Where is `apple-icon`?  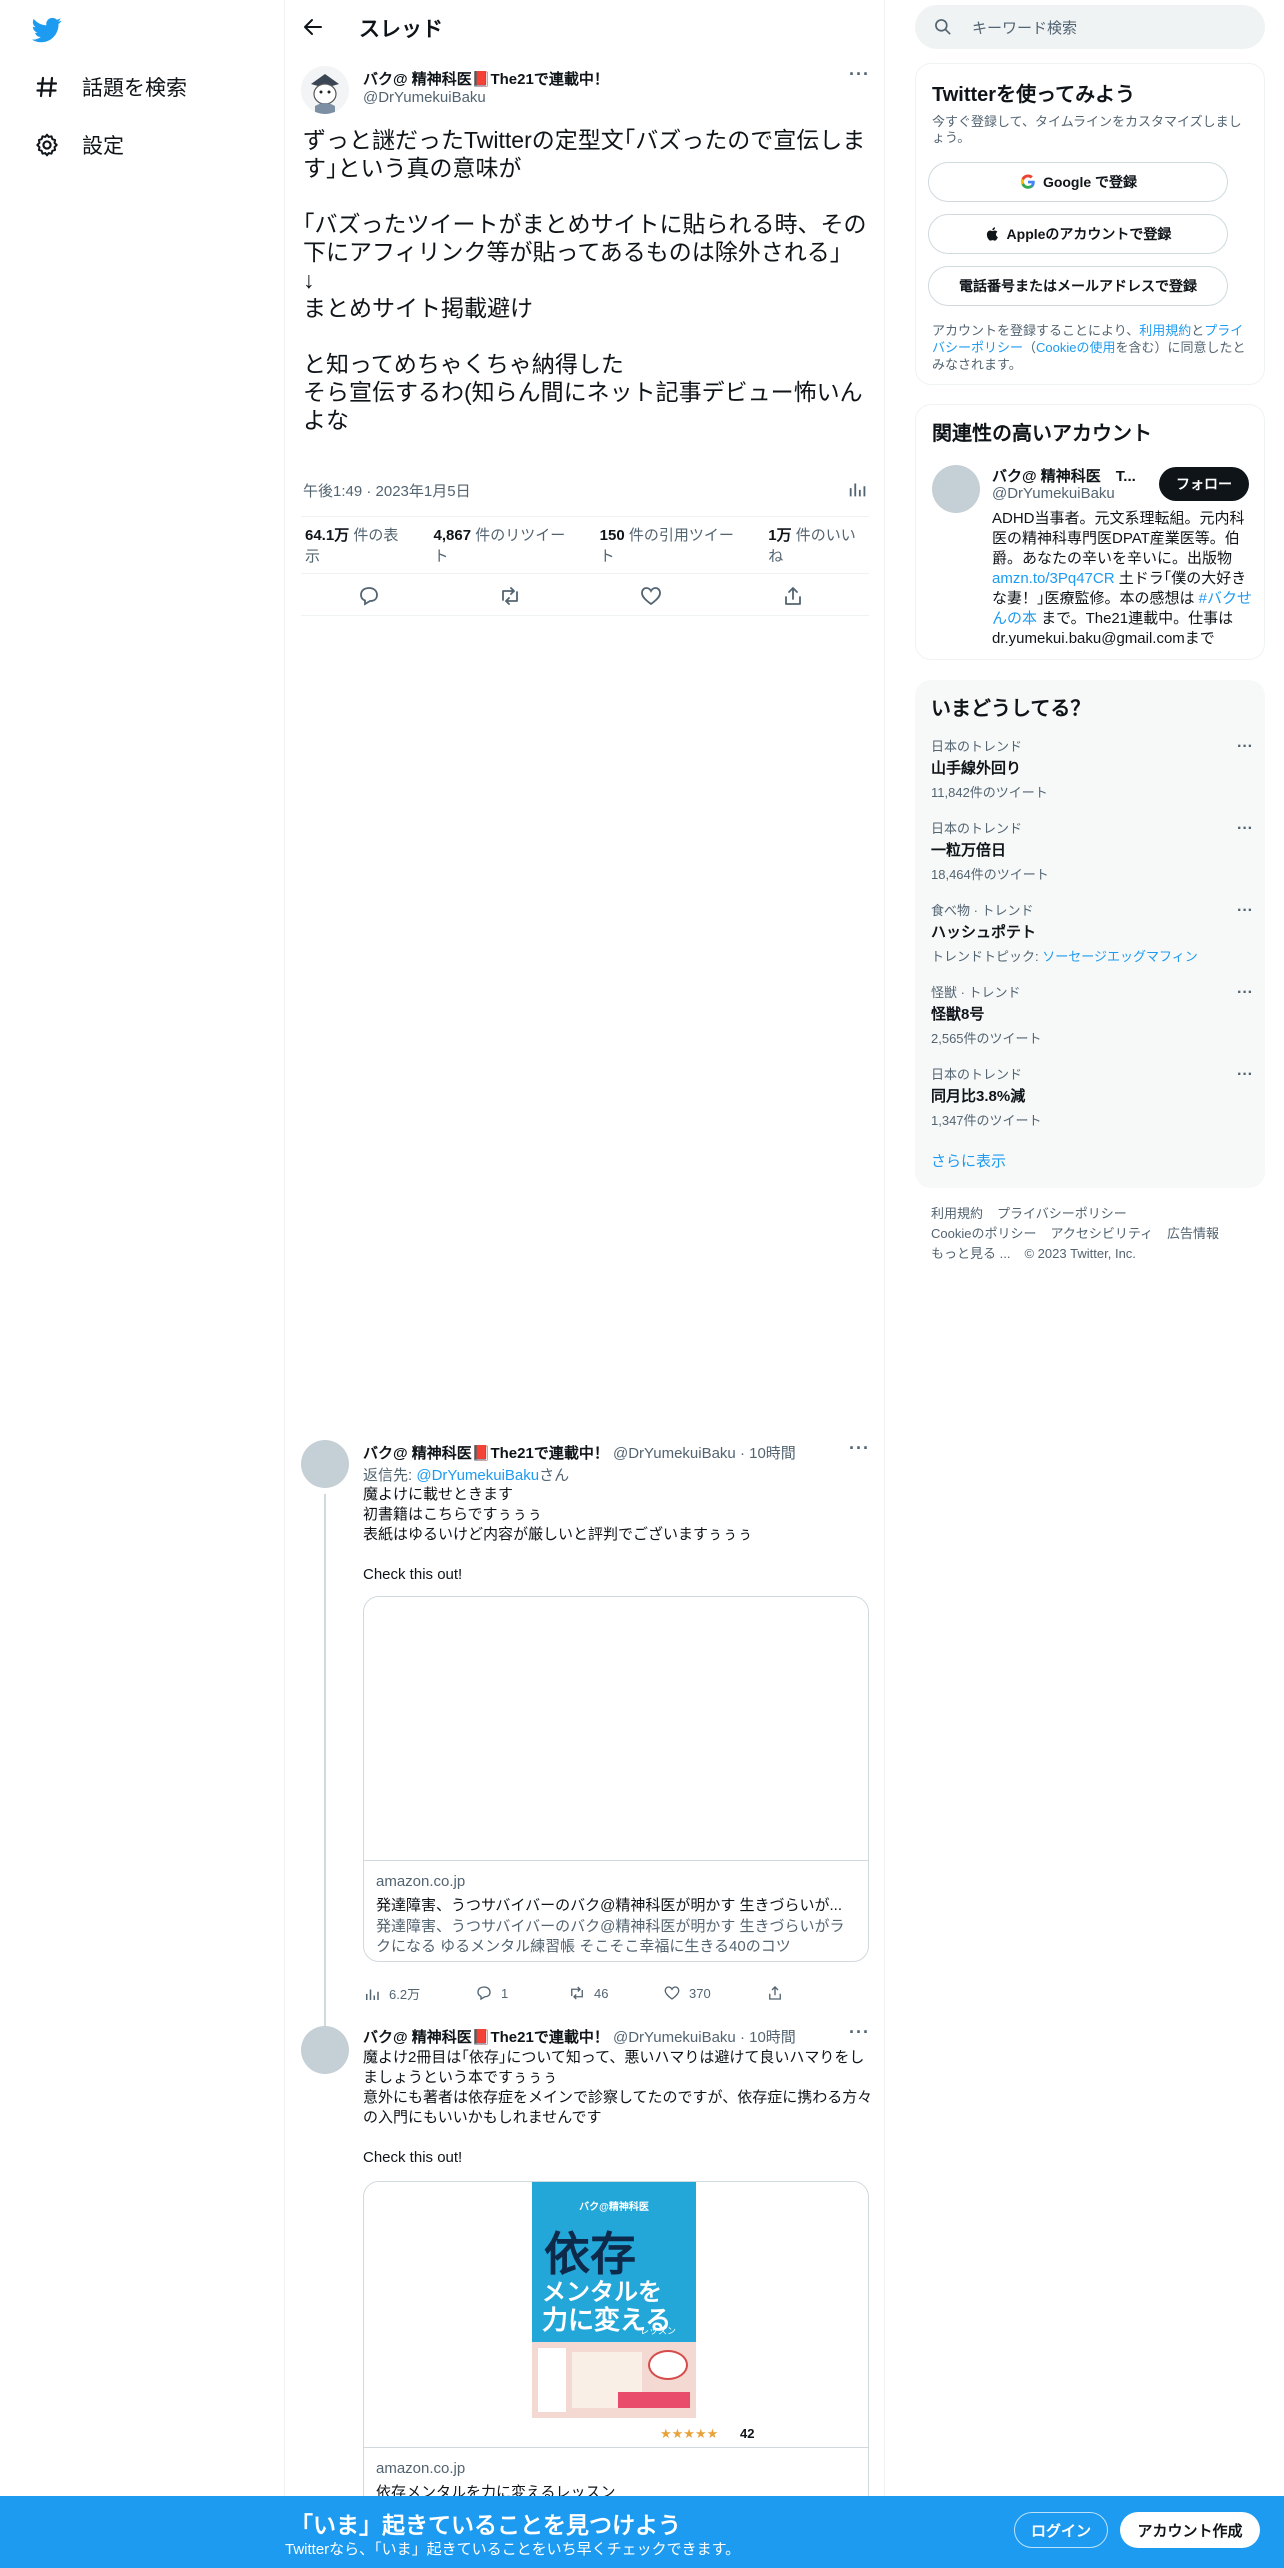 apple-icon is located at coordinates (992, 234).